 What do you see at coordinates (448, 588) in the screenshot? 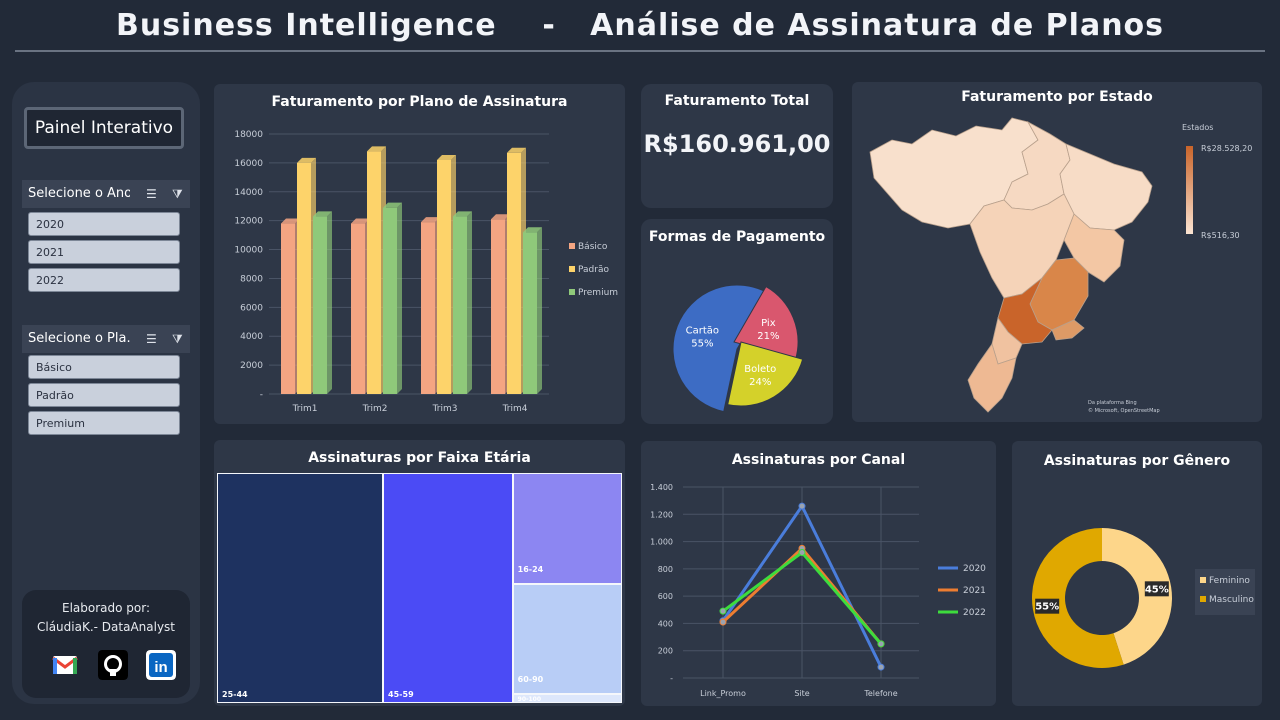
I see `treemap-cell-45-59: 45-59` at bounding box center [448, 588].